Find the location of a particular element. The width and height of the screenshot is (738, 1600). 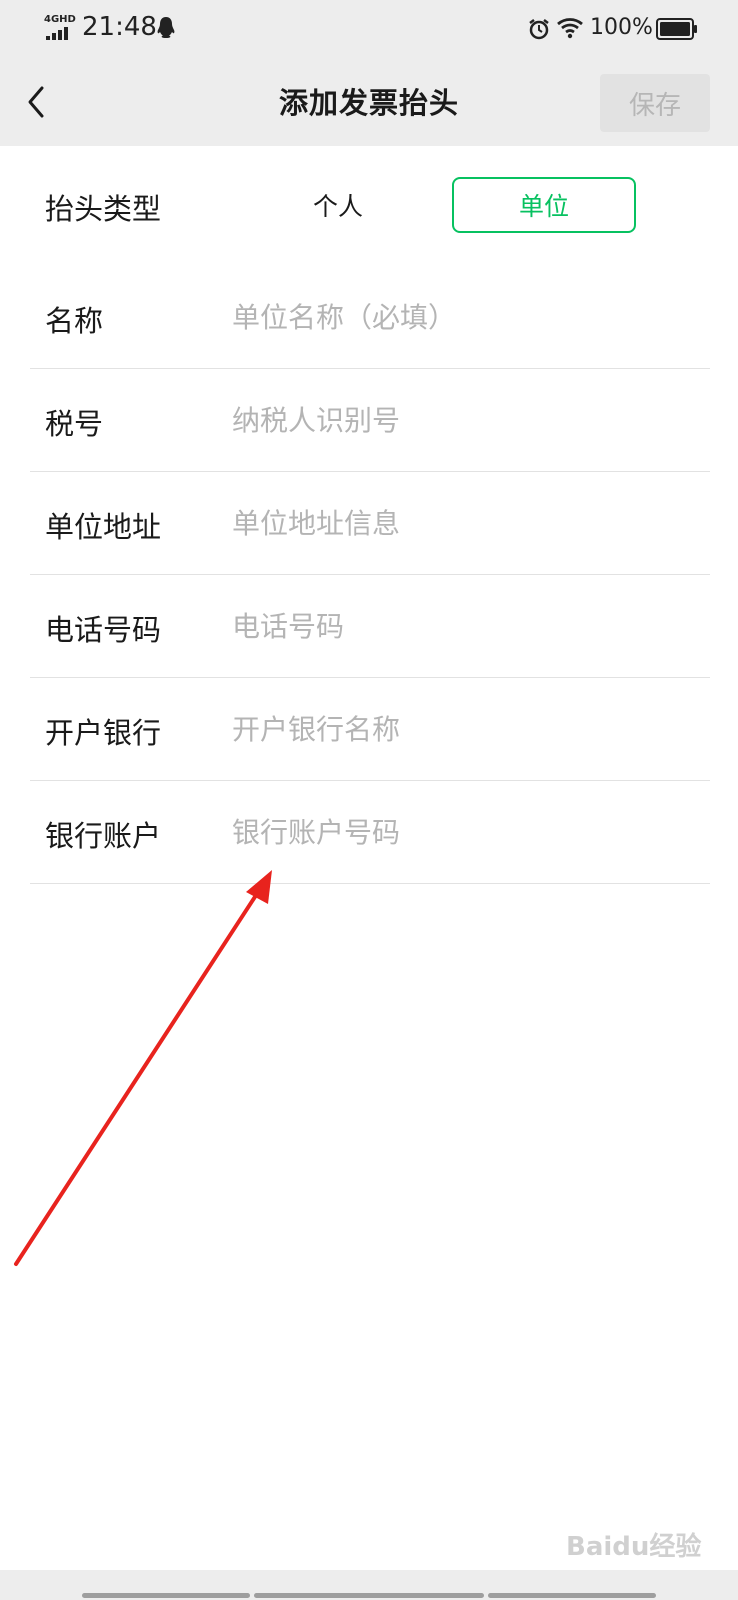

annotation-arrow-icon is located at coordinates (143, 1068).